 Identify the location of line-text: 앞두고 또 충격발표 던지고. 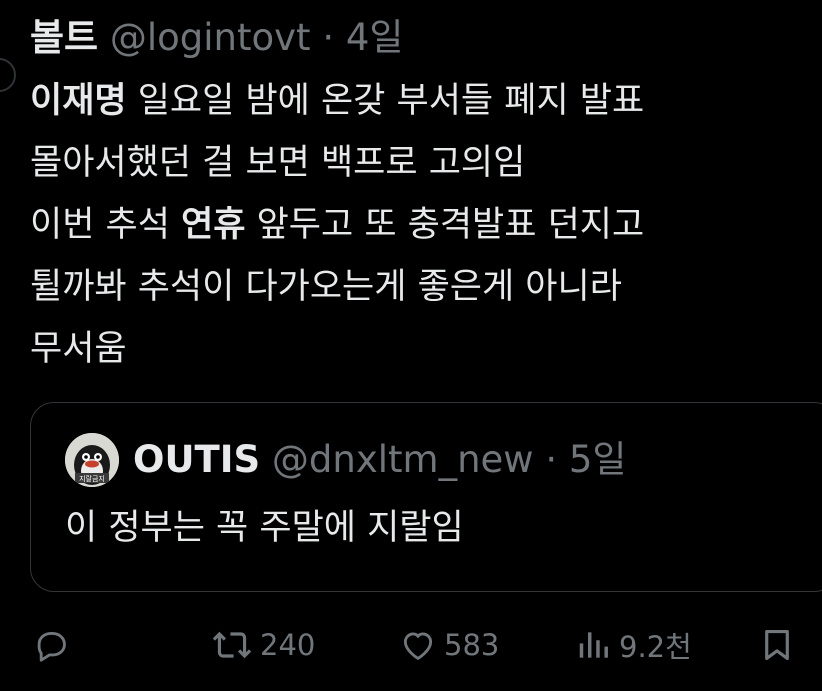
(445, 225).